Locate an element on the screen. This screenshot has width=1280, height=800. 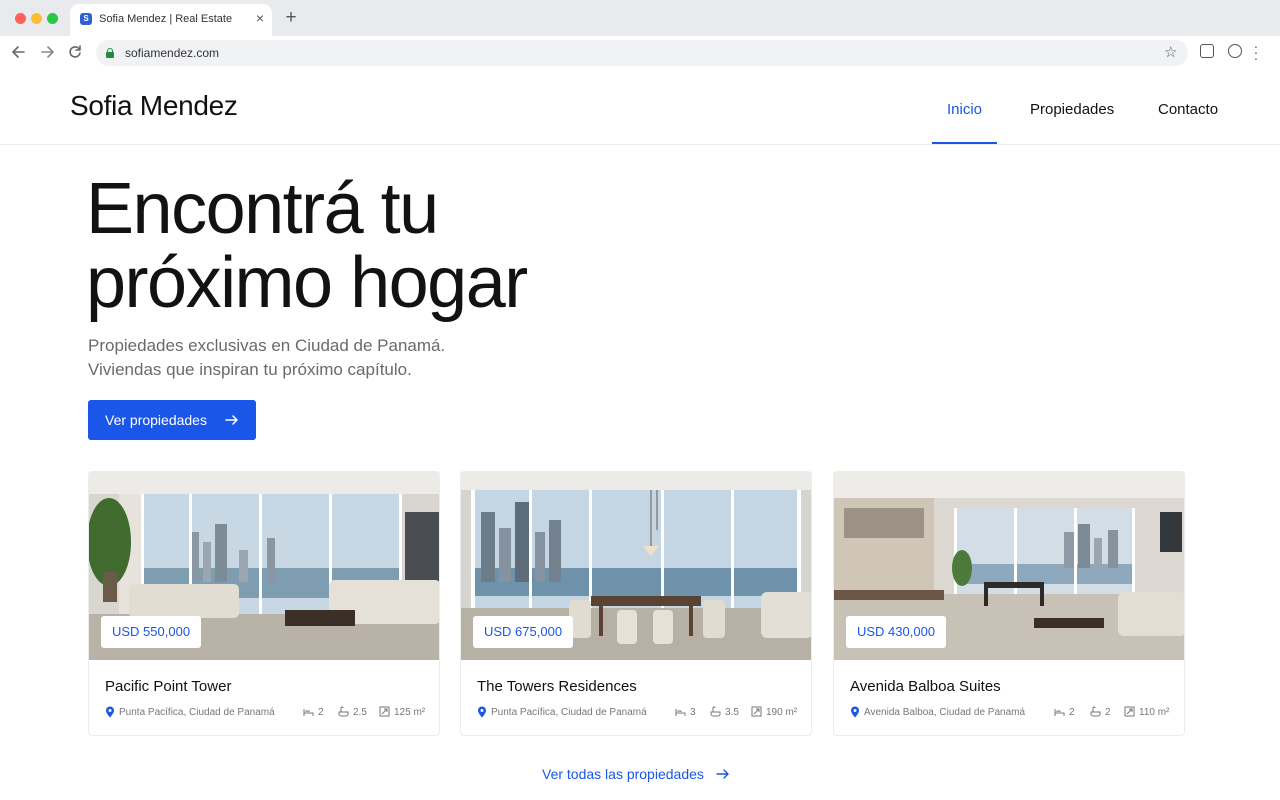
browser-menu-icon: · · · is located at coordinates (1256, 52).